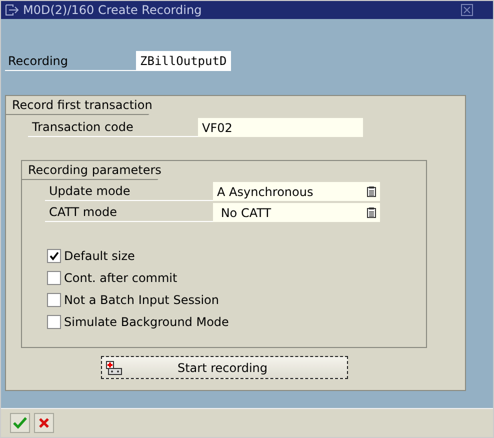 The height and width of the screenshot is (438, 494). I want to click on transaction-code-field: VF02, so click(280, 127).